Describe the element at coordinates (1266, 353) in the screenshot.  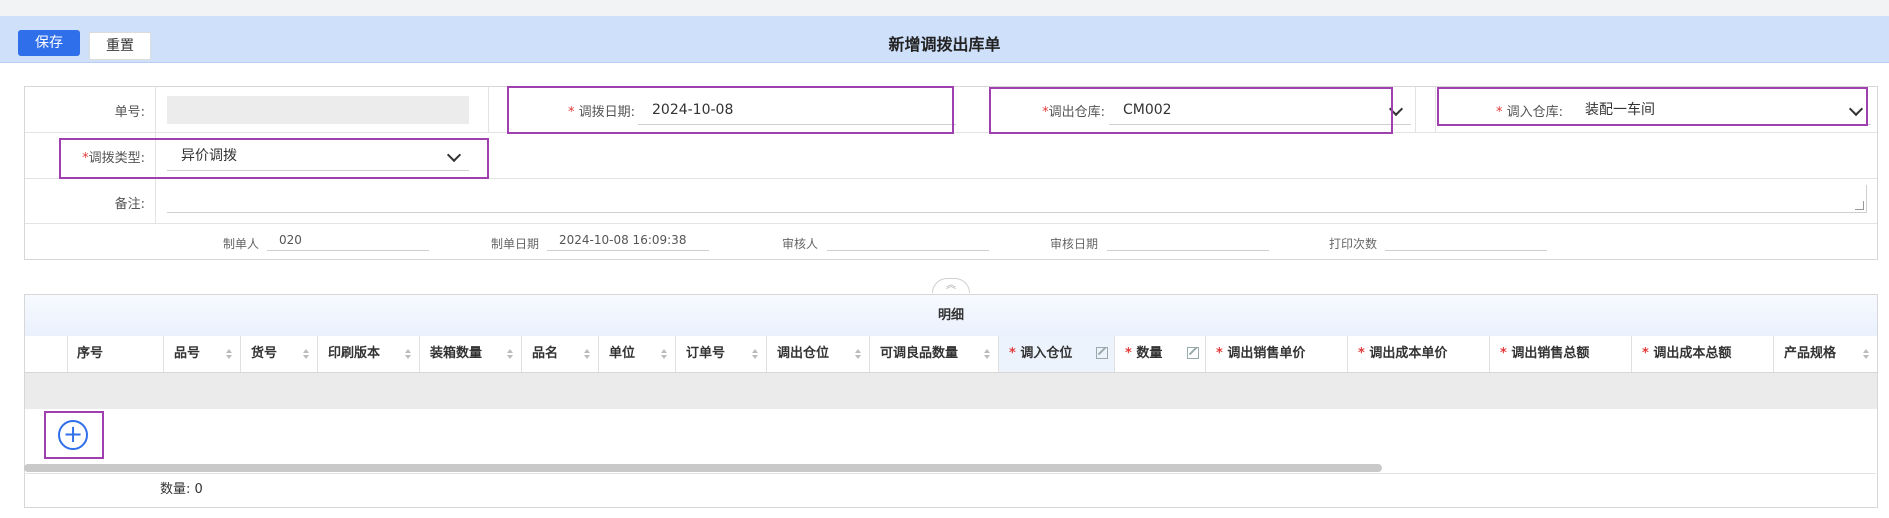
I see `column-label: 调出销售单价` at that location.